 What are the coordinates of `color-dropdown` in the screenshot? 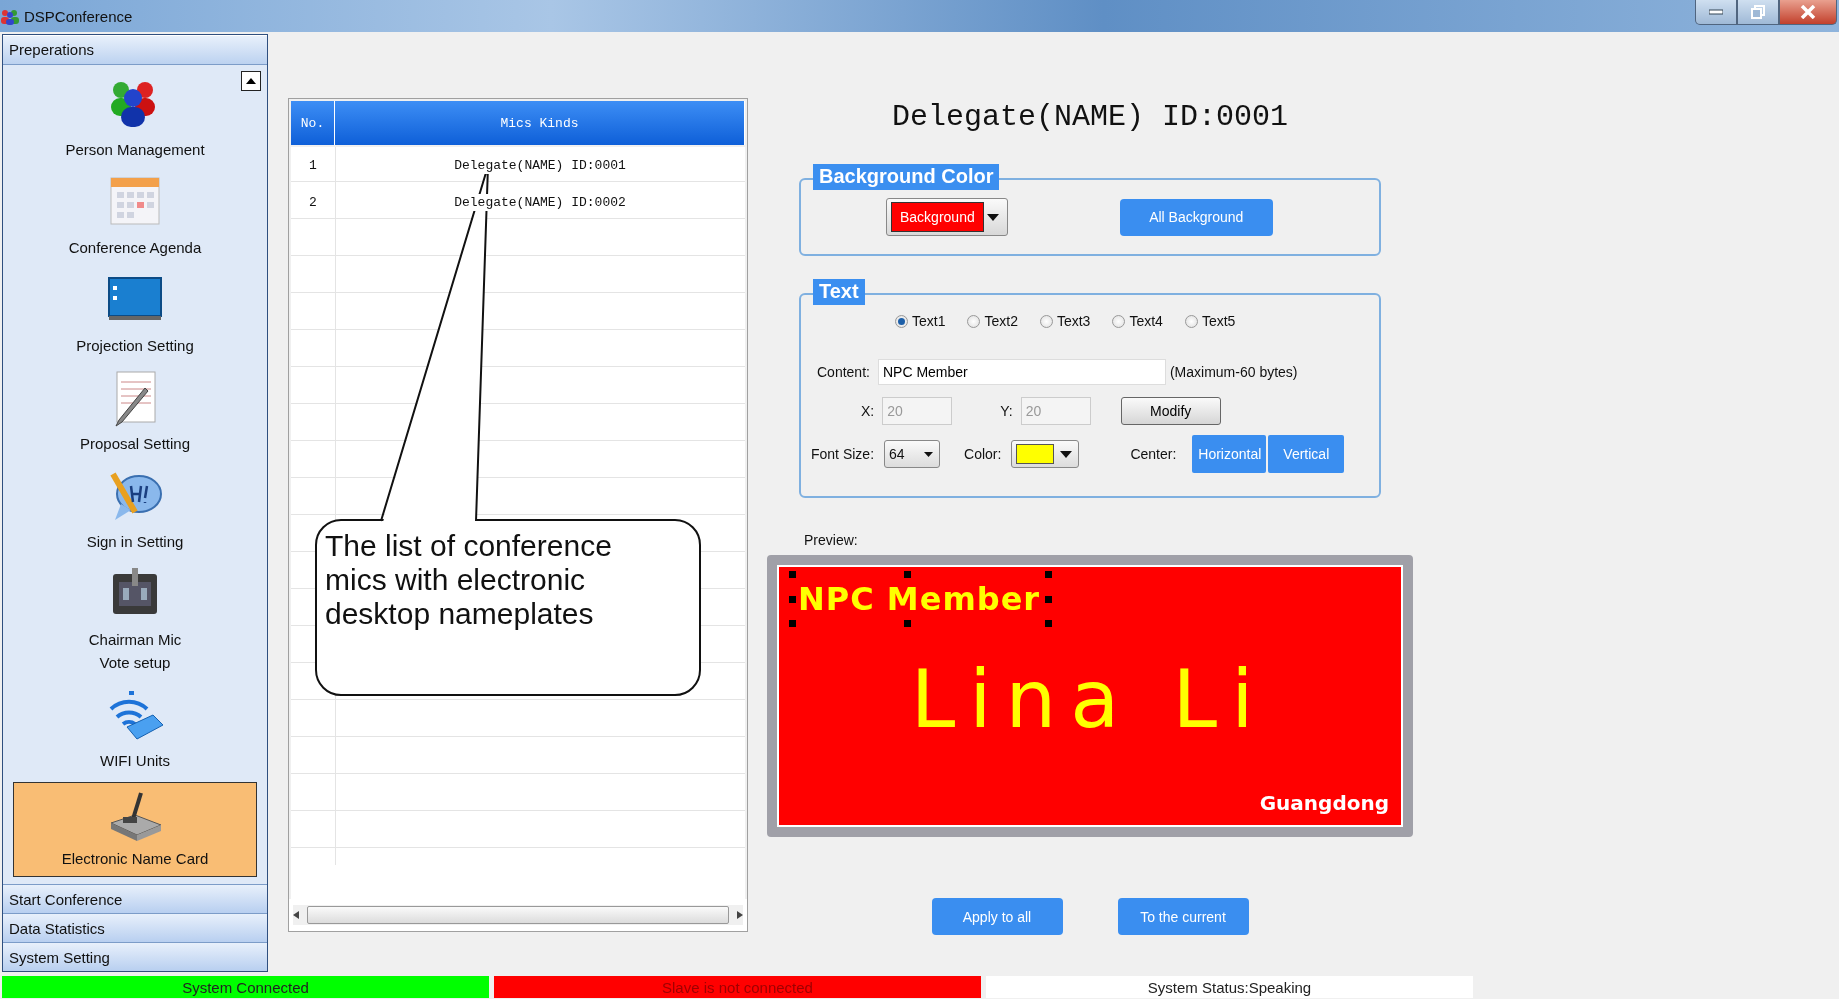 It's located at (1045, 454).